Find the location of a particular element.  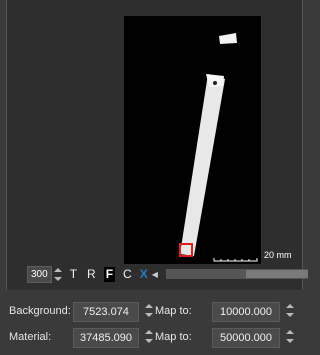

zoom-value-field: 300 is located at coordinates (39, 274).